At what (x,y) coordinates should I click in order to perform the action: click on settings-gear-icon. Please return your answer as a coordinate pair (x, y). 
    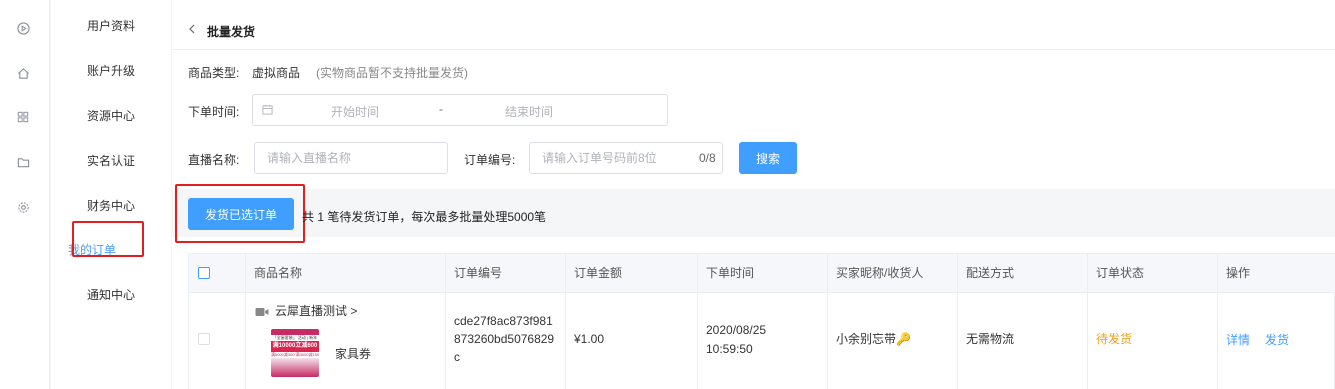
    Looking at the image, I should click on (23, 207).